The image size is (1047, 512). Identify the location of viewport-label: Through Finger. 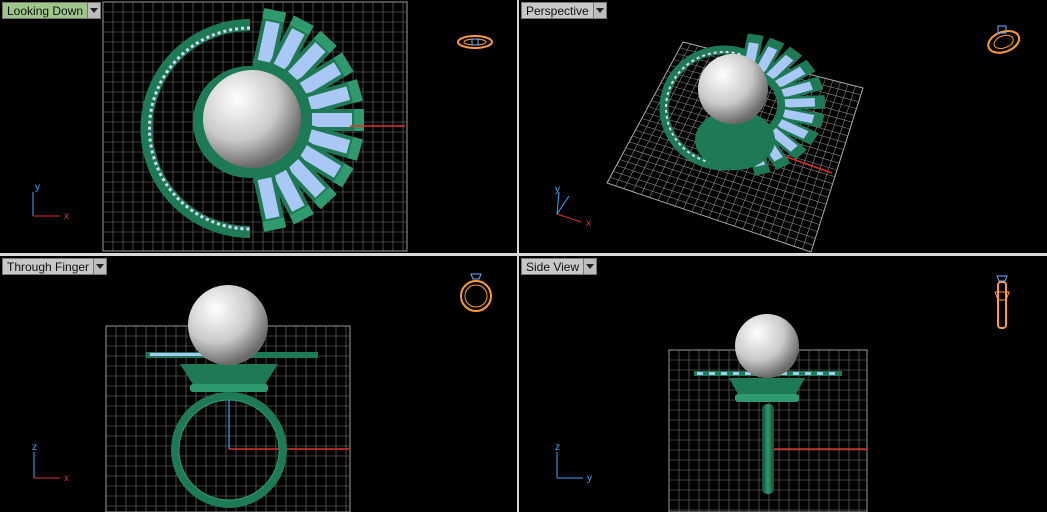
(55, 266).